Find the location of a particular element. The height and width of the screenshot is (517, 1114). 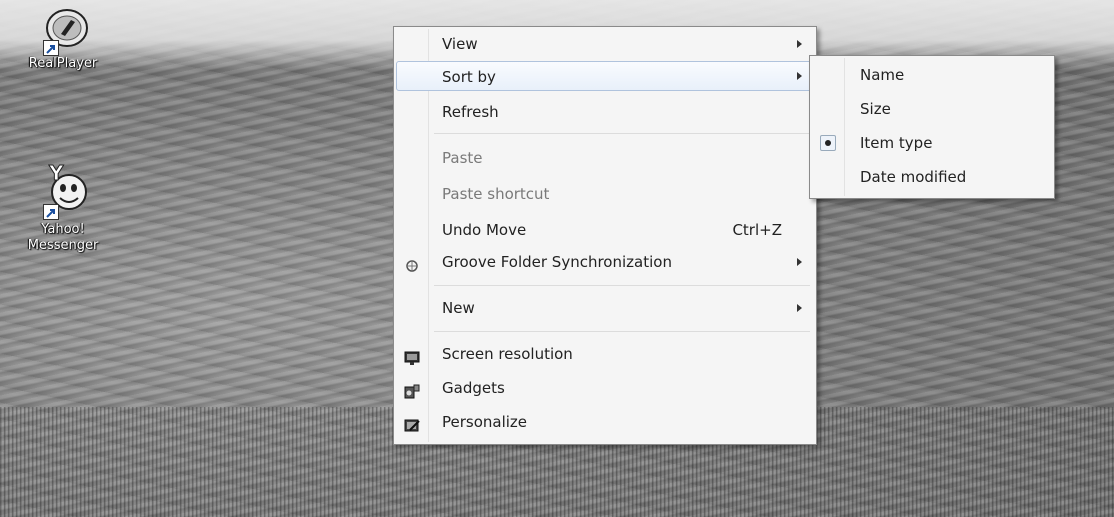

desktop-icon-label-line1: Yahoo! is located at coordinates (63, 229).